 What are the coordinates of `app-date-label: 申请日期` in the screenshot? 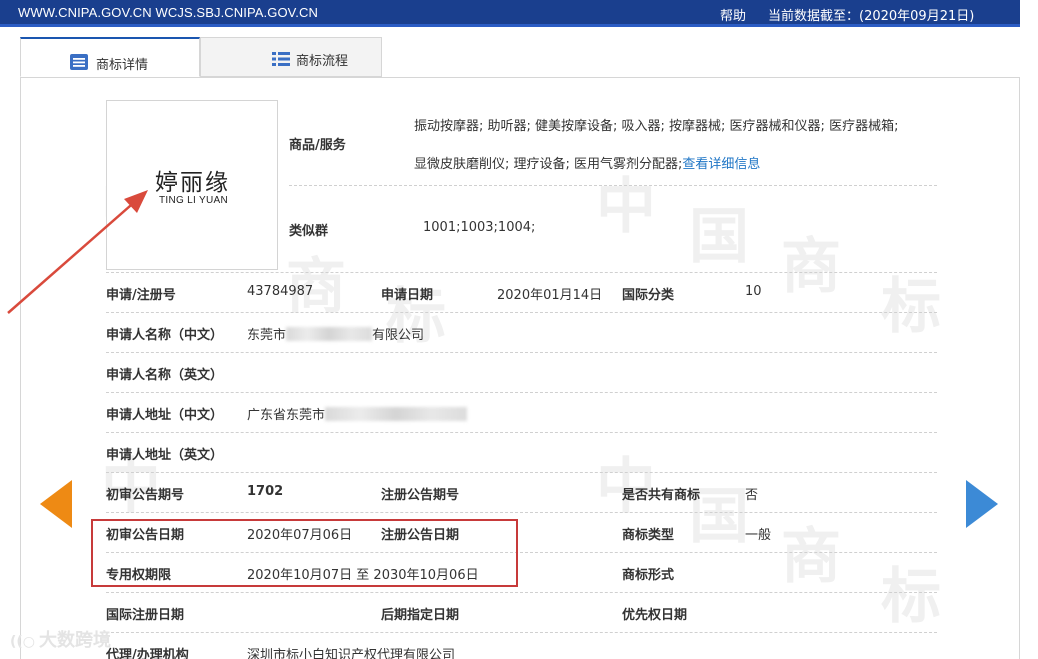 It's located at (407, 295).